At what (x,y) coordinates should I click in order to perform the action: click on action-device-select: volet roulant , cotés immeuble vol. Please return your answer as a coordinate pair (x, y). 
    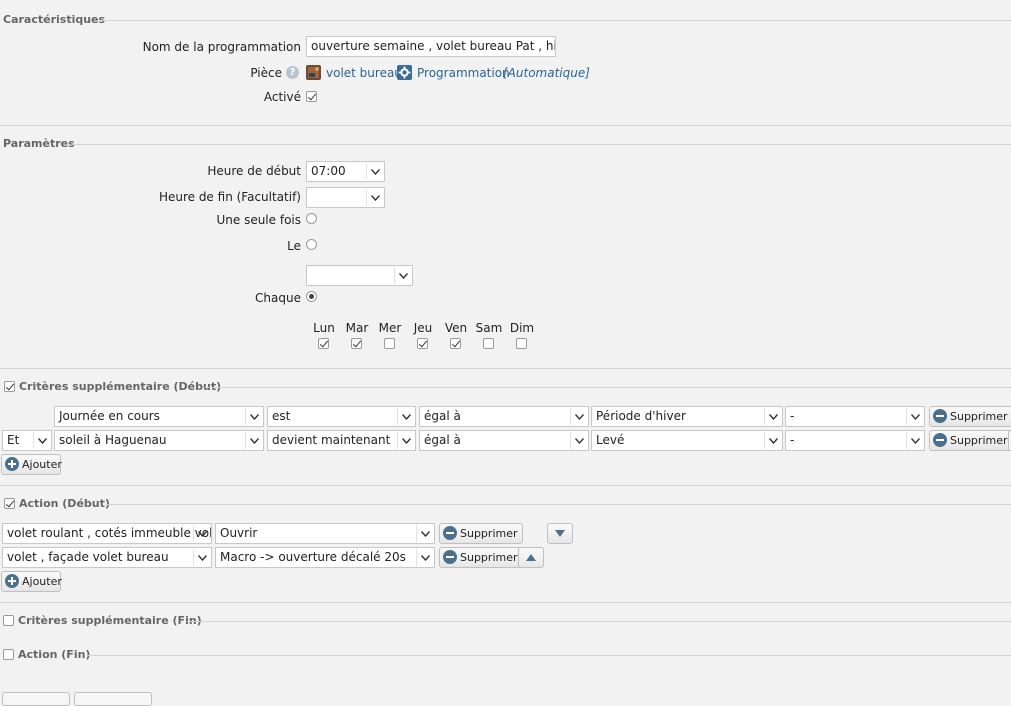
    Looking at the image, I should click on (107, 533).